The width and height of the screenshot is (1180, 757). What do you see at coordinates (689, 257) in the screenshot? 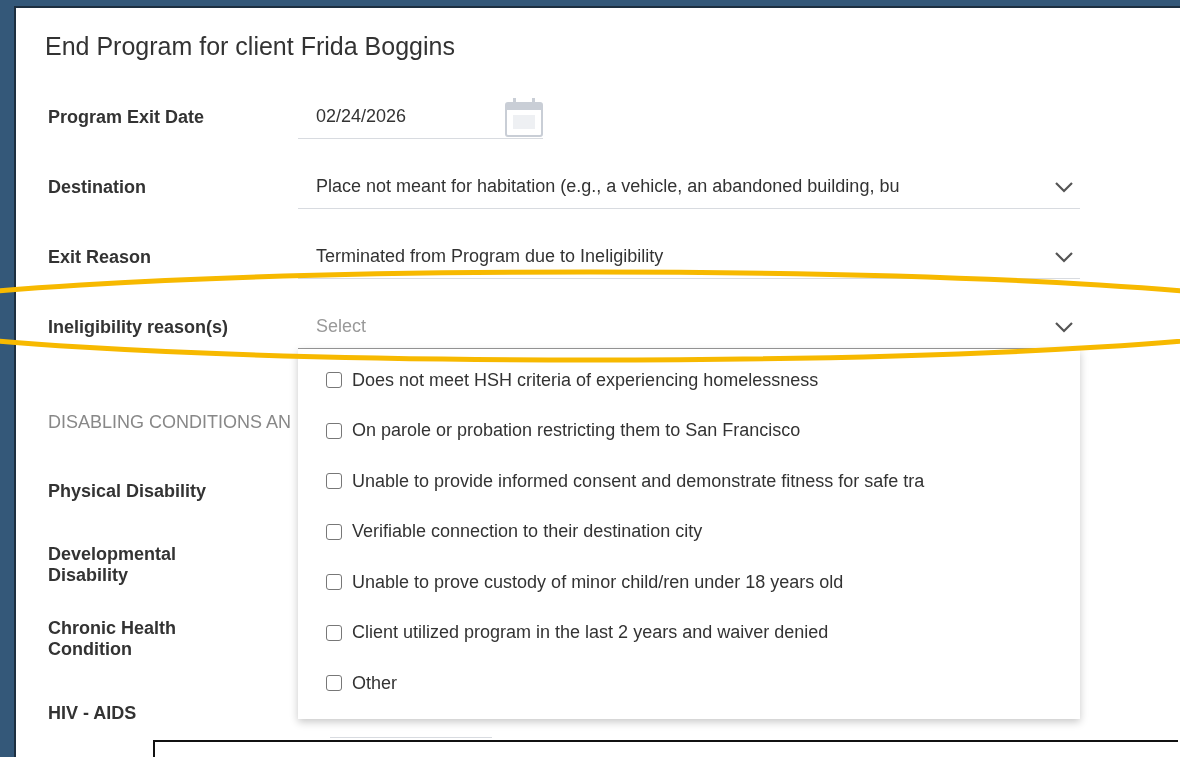
I see `dropdown-field: Terminated from Program due to Ineligibility` at bounding box center [689, 257].